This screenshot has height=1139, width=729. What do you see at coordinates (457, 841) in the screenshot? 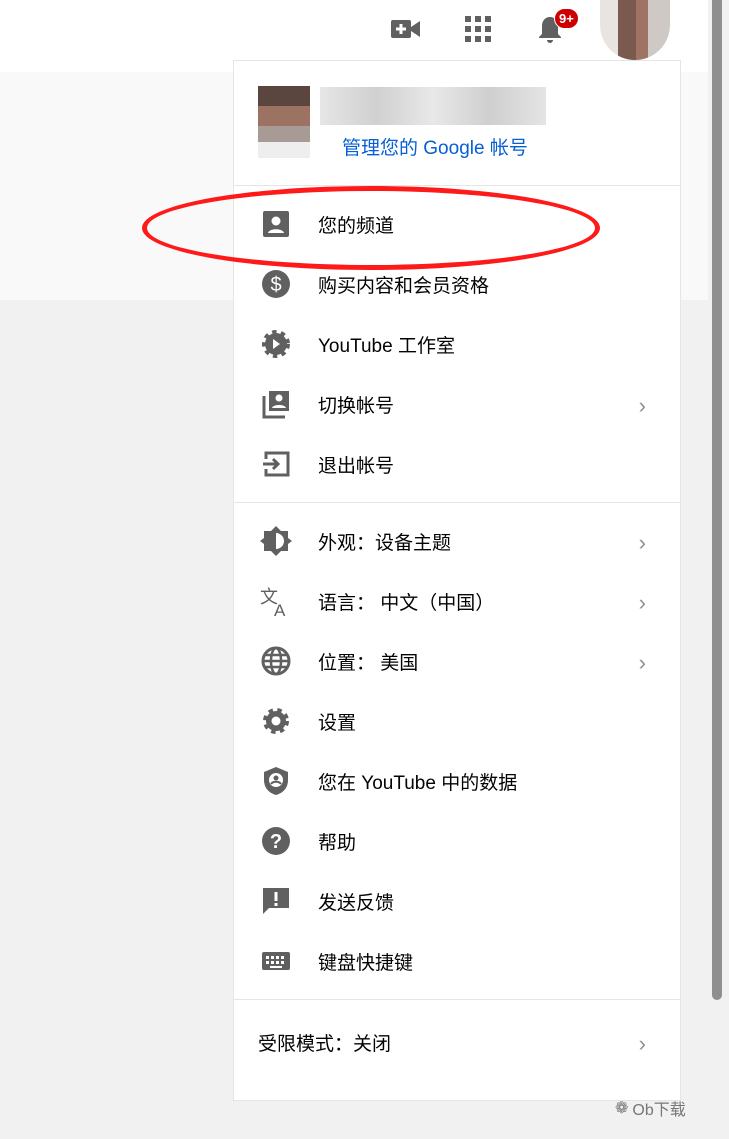
I see `menu-item-help: ? 帮助` at bounding box center [457, 841].